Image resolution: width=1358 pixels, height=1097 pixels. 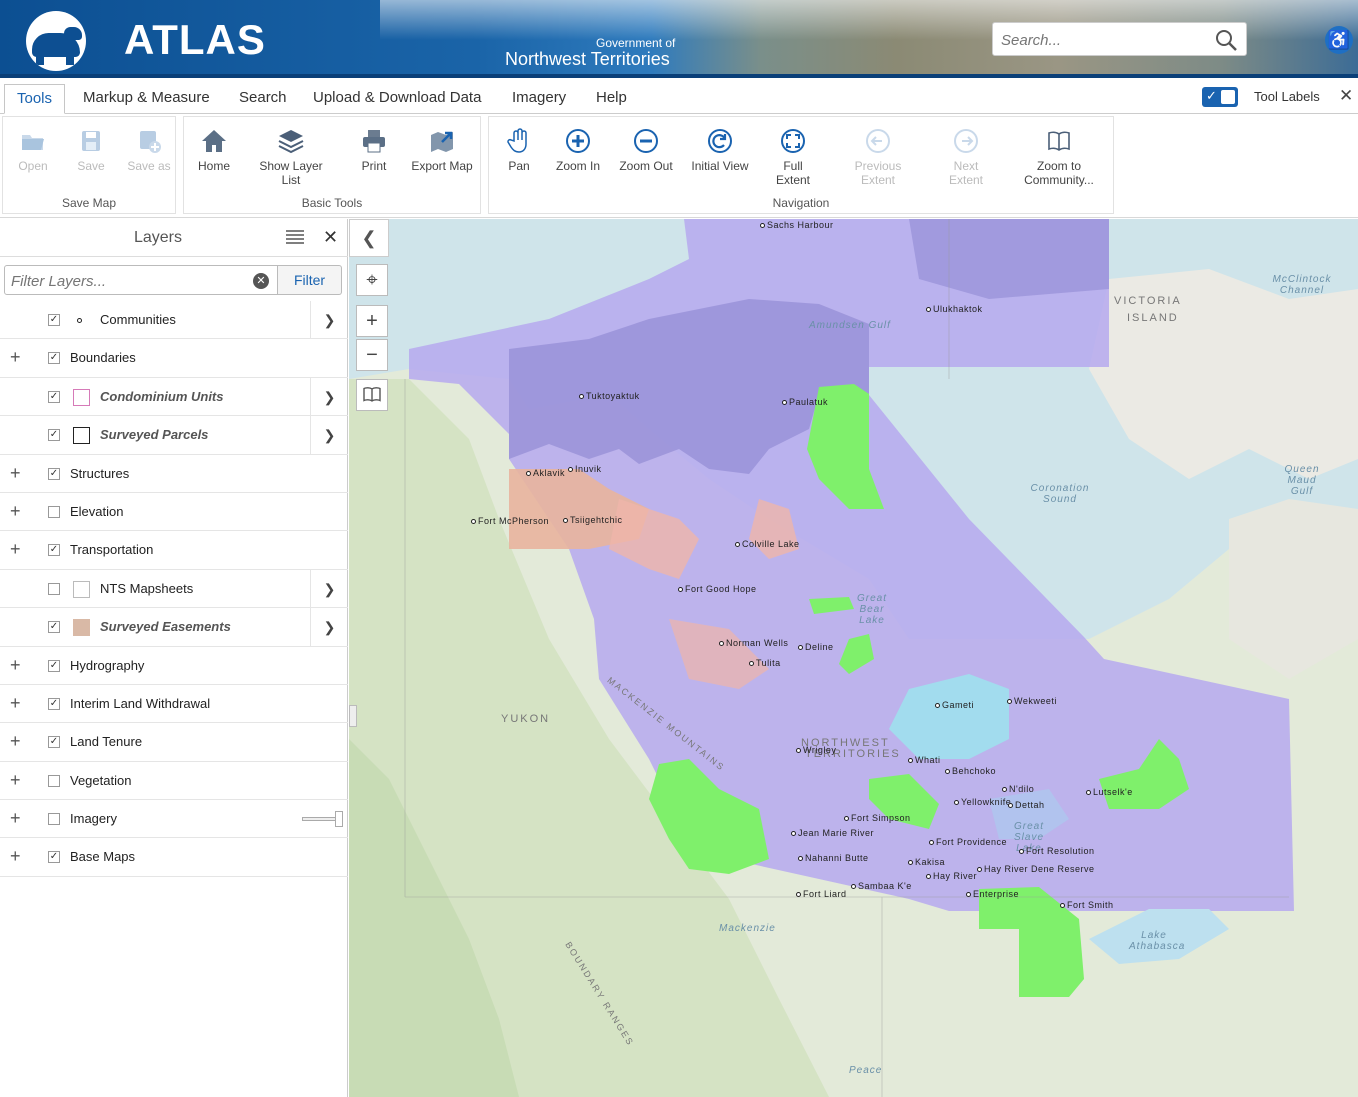 I want to click on community-label: Kakisa, so click(x=926, y=862).